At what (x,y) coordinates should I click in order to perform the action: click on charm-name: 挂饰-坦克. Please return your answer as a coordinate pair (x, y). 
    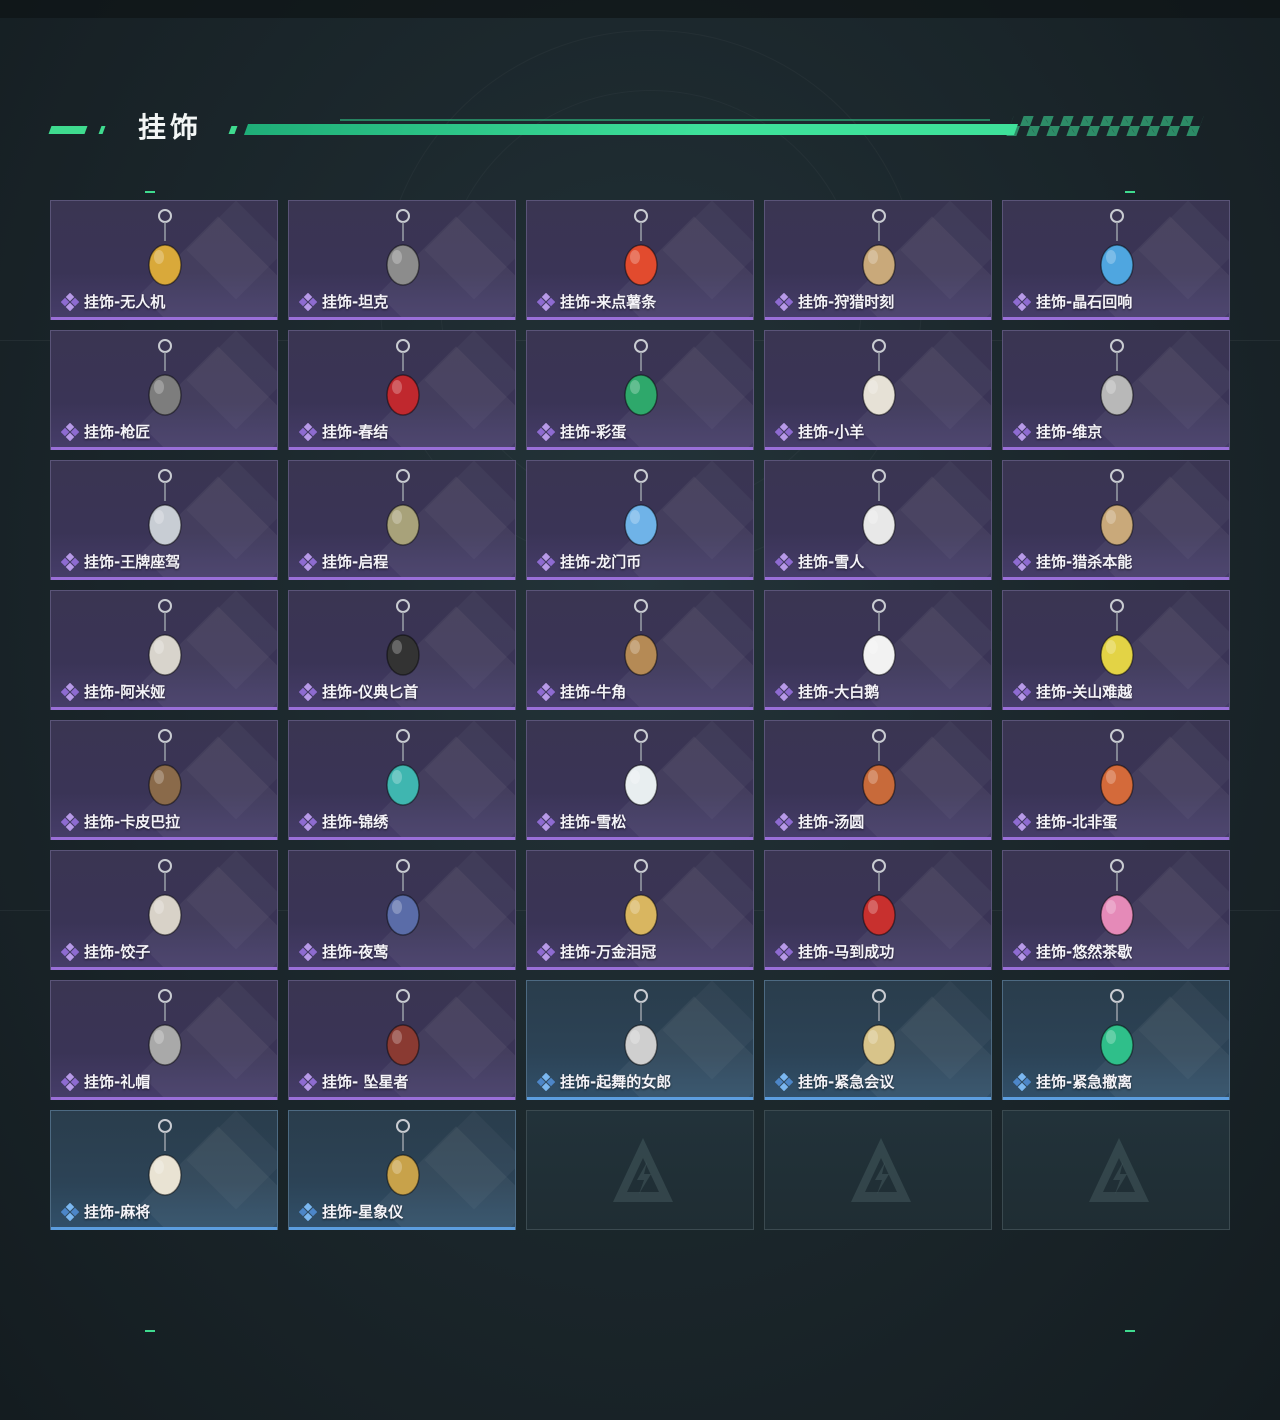
    Looking at the image, I should click on (355, 302).